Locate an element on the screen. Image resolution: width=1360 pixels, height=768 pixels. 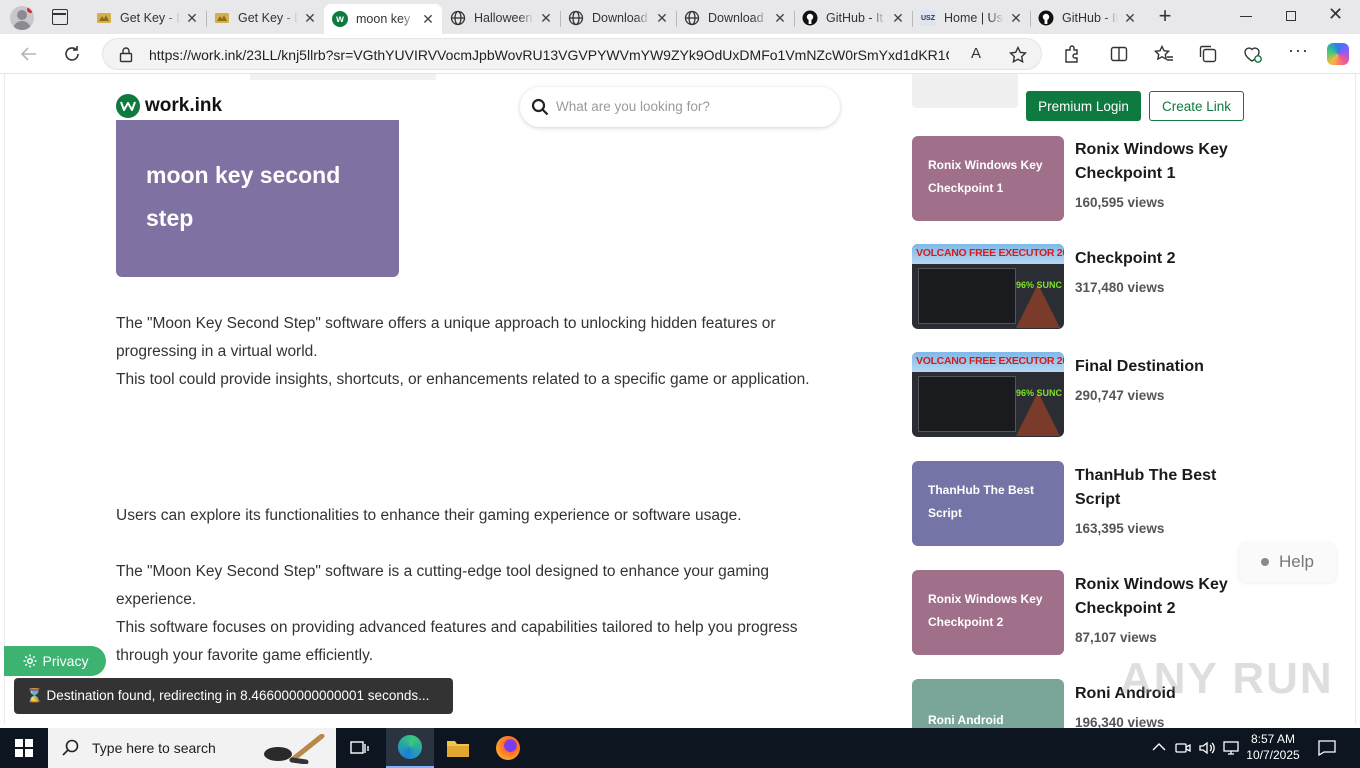
refresh-button is located at coordinates (72, 54).